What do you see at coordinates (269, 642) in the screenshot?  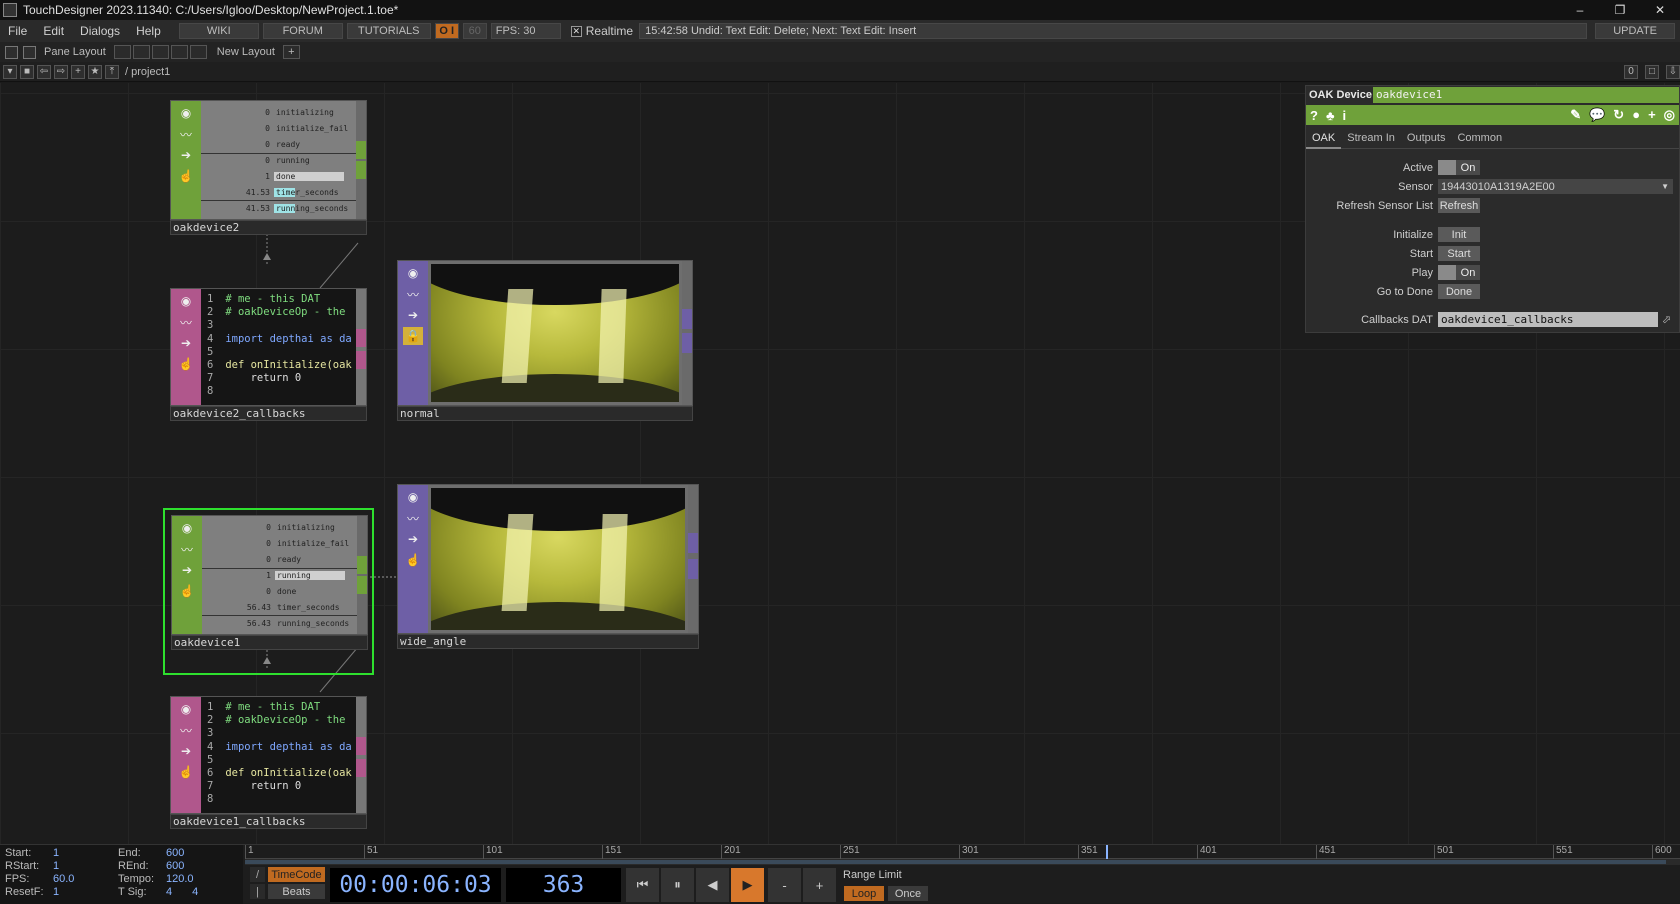 I see `node-name: oakdevice1` at bounding box center [269, 642].